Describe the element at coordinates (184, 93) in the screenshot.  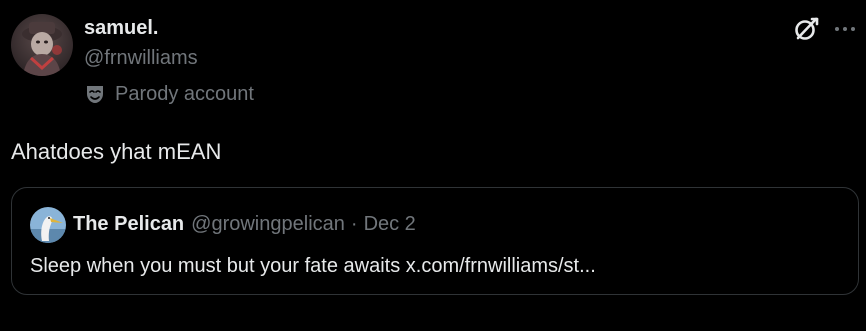
I see `parody-label-text: Parody account` at that location.